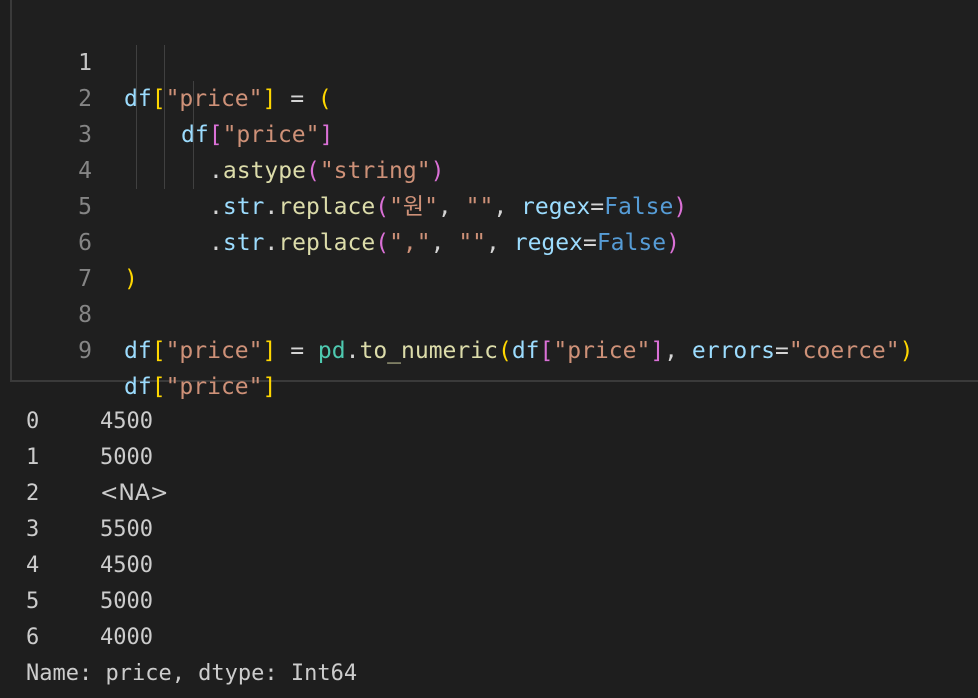  I want to click on code-line-5: 5 .str.replace(",", "", regex=False), so click(346, 204).